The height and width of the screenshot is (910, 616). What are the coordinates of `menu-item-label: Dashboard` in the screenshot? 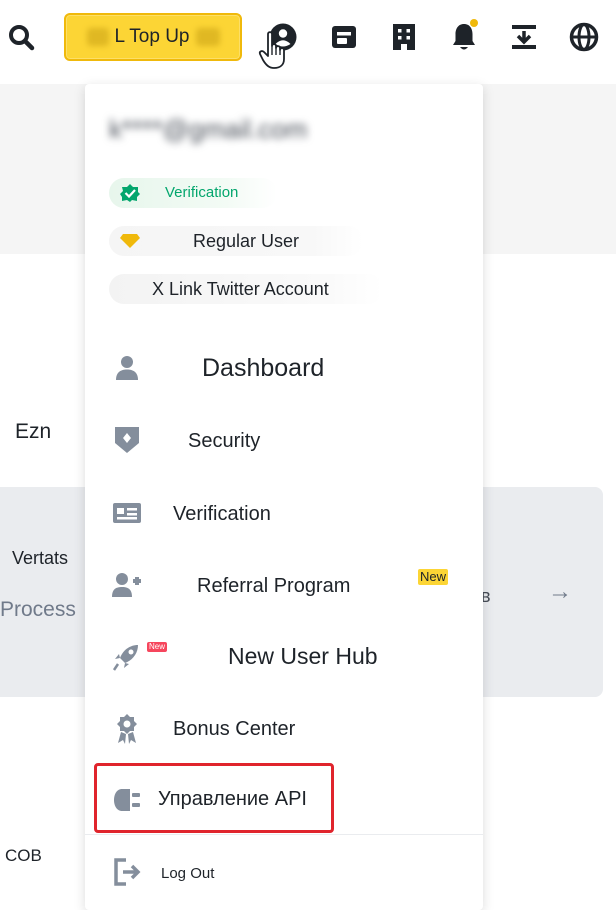 It's located at (263, 368).